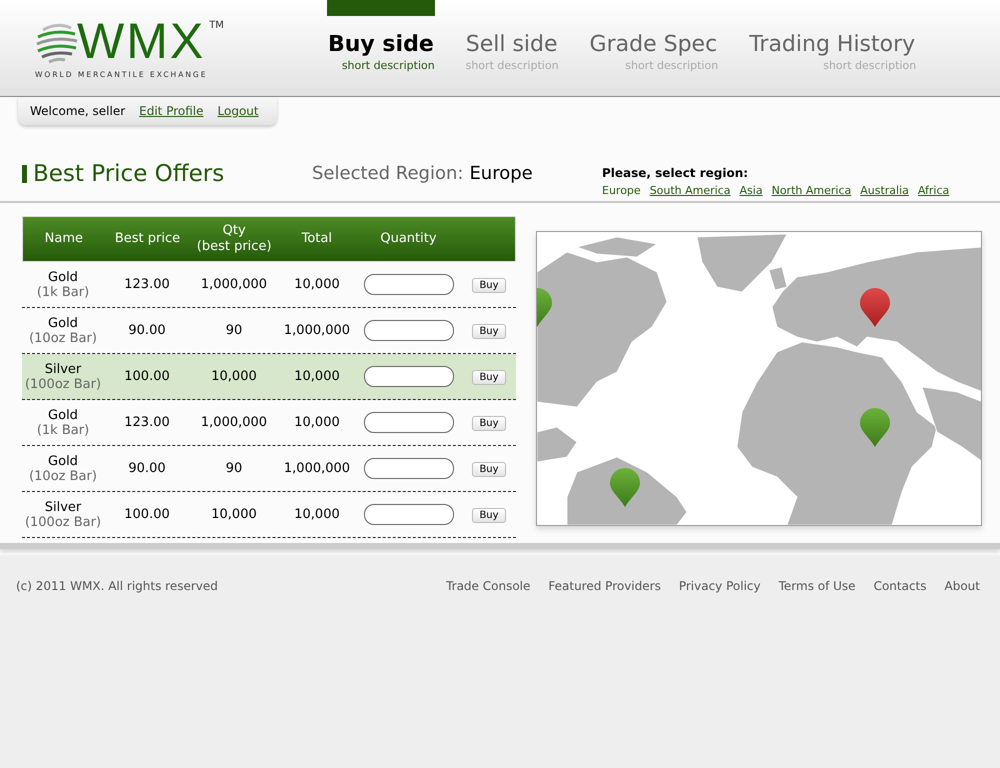 The image size is (1000, 768). I want to click on footer-link: Contacts, so click(900, 673).